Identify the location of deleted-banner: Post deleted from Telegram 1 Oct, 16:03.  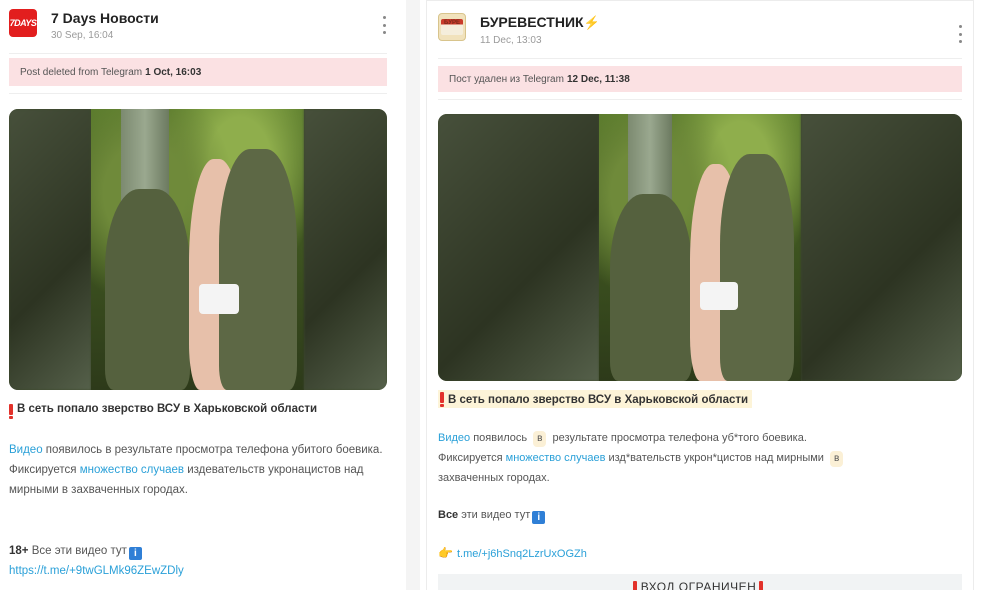
(198, 72).